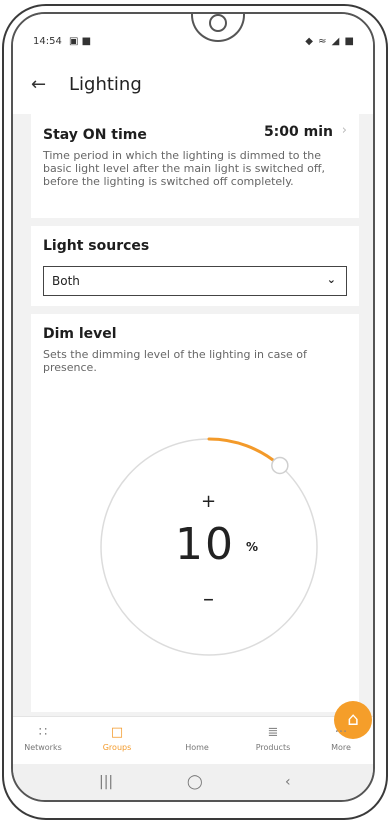 The image size is (391, 824). I want to click on nav-label: More, so click(341, 747).